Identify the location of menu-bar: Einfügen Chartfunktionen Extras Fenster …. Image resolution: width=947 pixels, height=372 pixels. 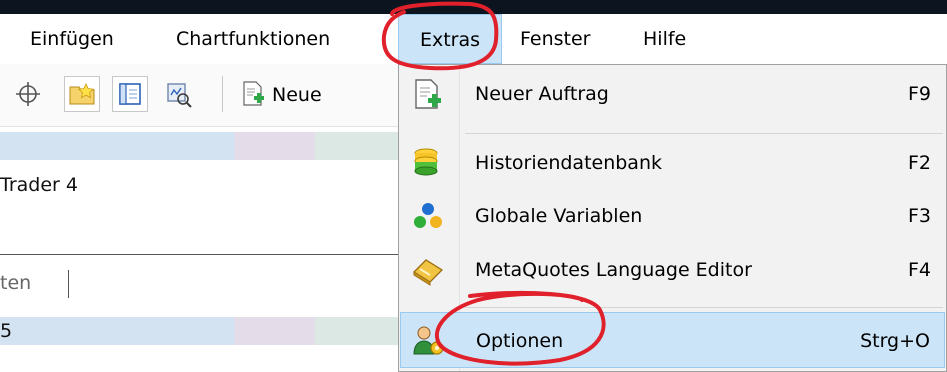
(473, 39).